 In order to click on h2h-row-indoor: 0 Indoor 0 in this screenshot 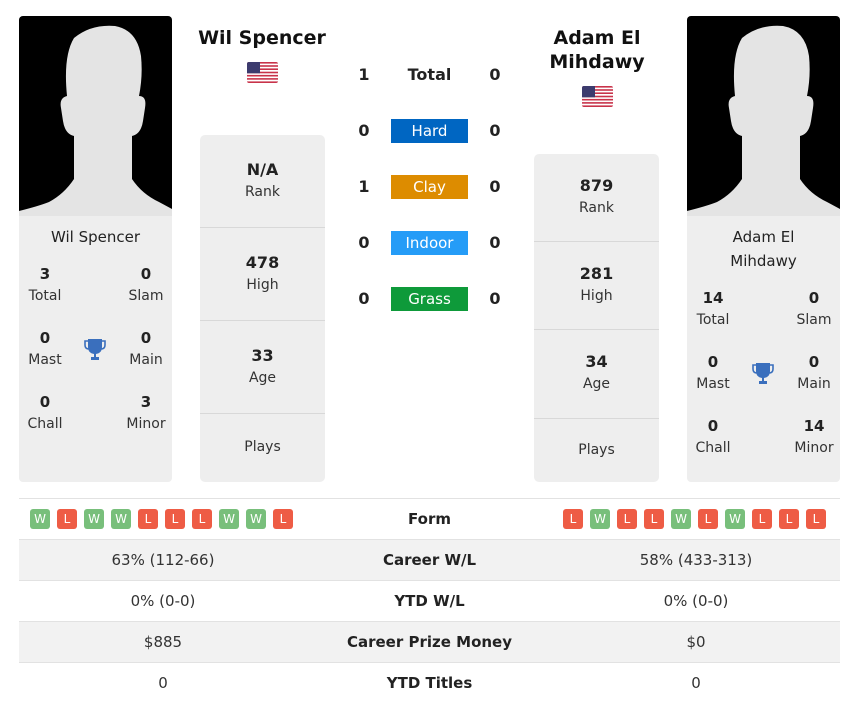, I will do `click(430, 243)`.